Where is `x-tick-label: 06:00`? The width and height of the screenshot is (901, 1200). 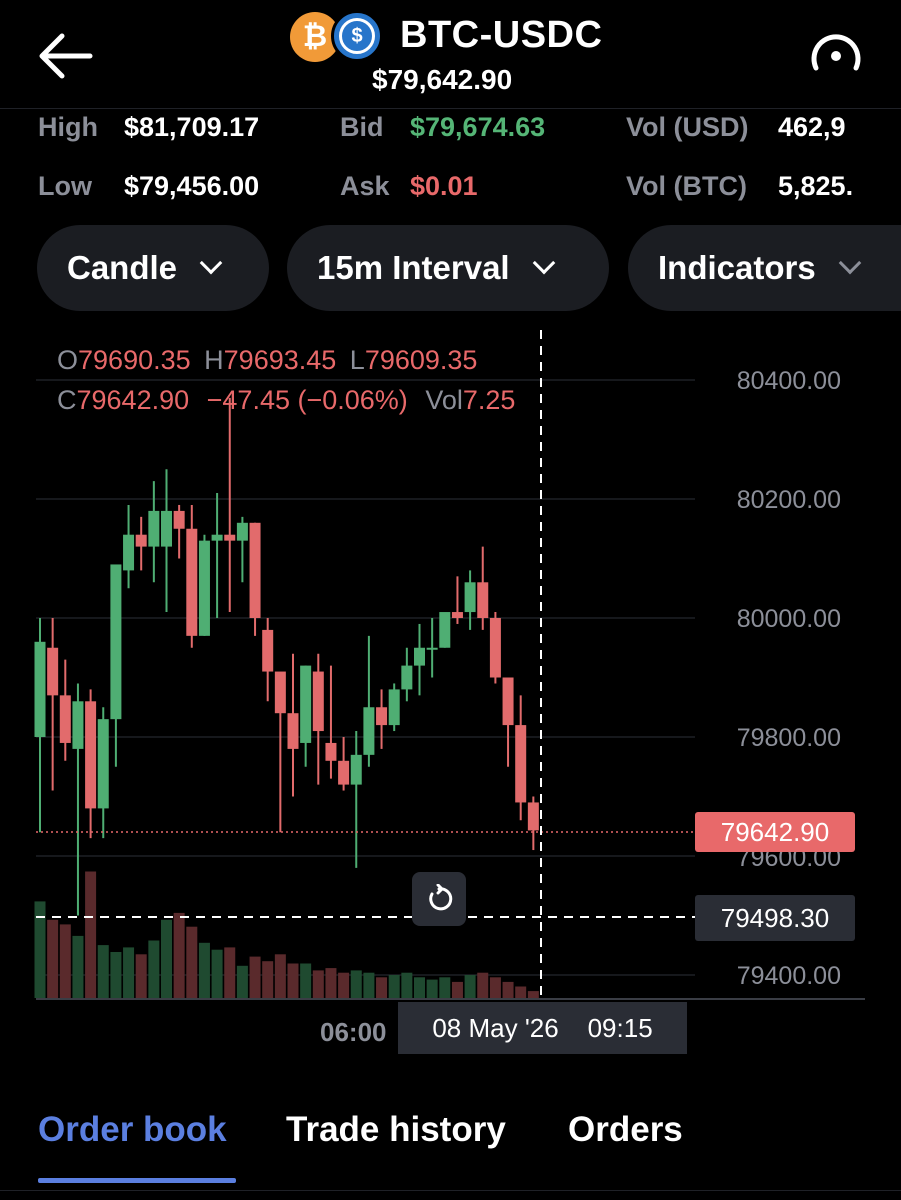 x-tick-label: 06:00 is located at coordinates (353, 1032).